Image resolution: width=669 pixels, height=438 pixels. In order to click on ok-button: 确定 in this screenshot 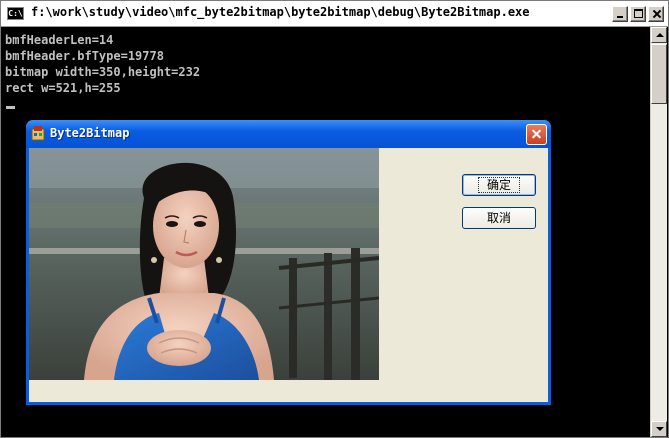, I will do `click(499, 185)`.